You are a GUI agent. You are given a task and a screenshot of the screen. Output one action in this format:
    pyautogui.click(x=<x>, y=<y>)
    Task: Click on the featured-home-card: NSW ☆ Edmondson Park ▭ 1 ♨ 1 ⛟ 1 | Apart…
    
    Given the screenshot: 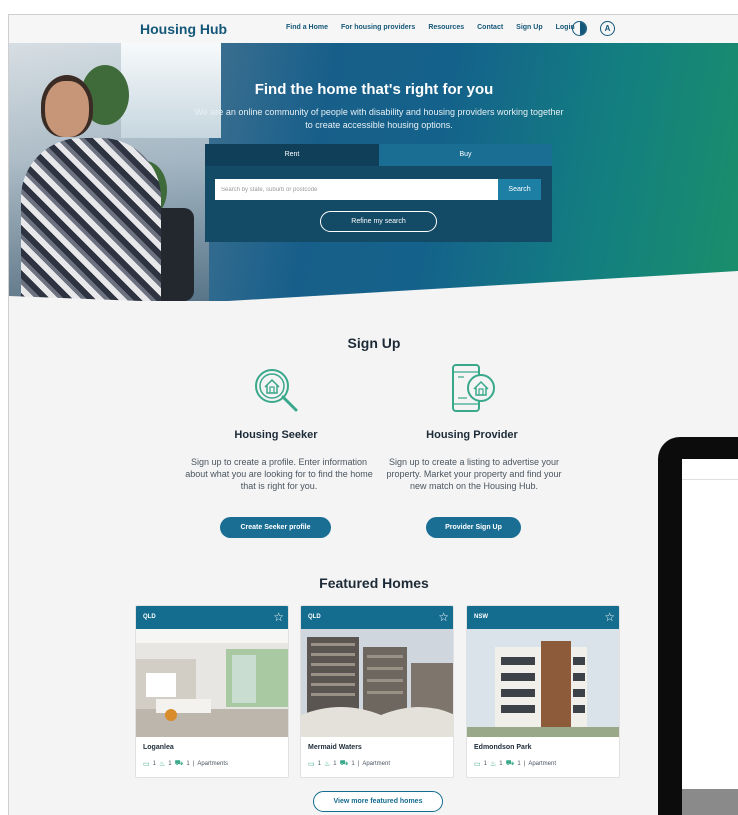 What is the action you would take?
    pyautogui.click(x=543, y=691)
    